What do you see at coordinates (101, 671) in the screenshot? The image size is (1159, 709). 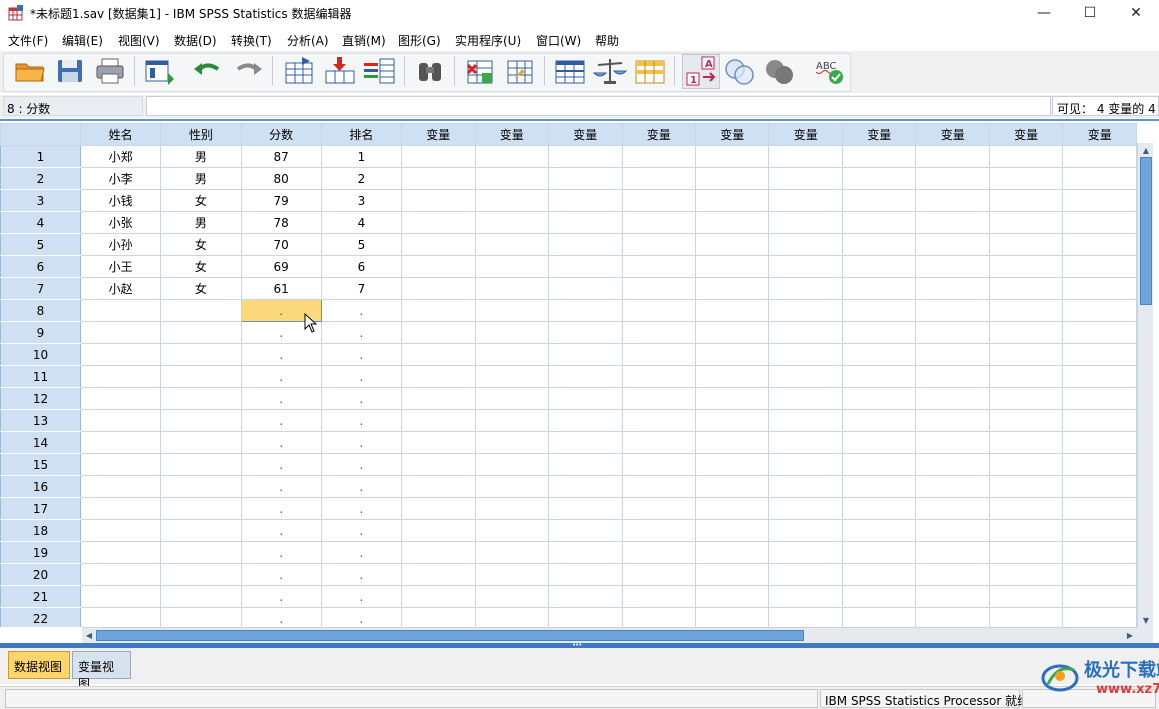 I see `tab-variable-view: 变量视图` at bounding box center [101, 671].